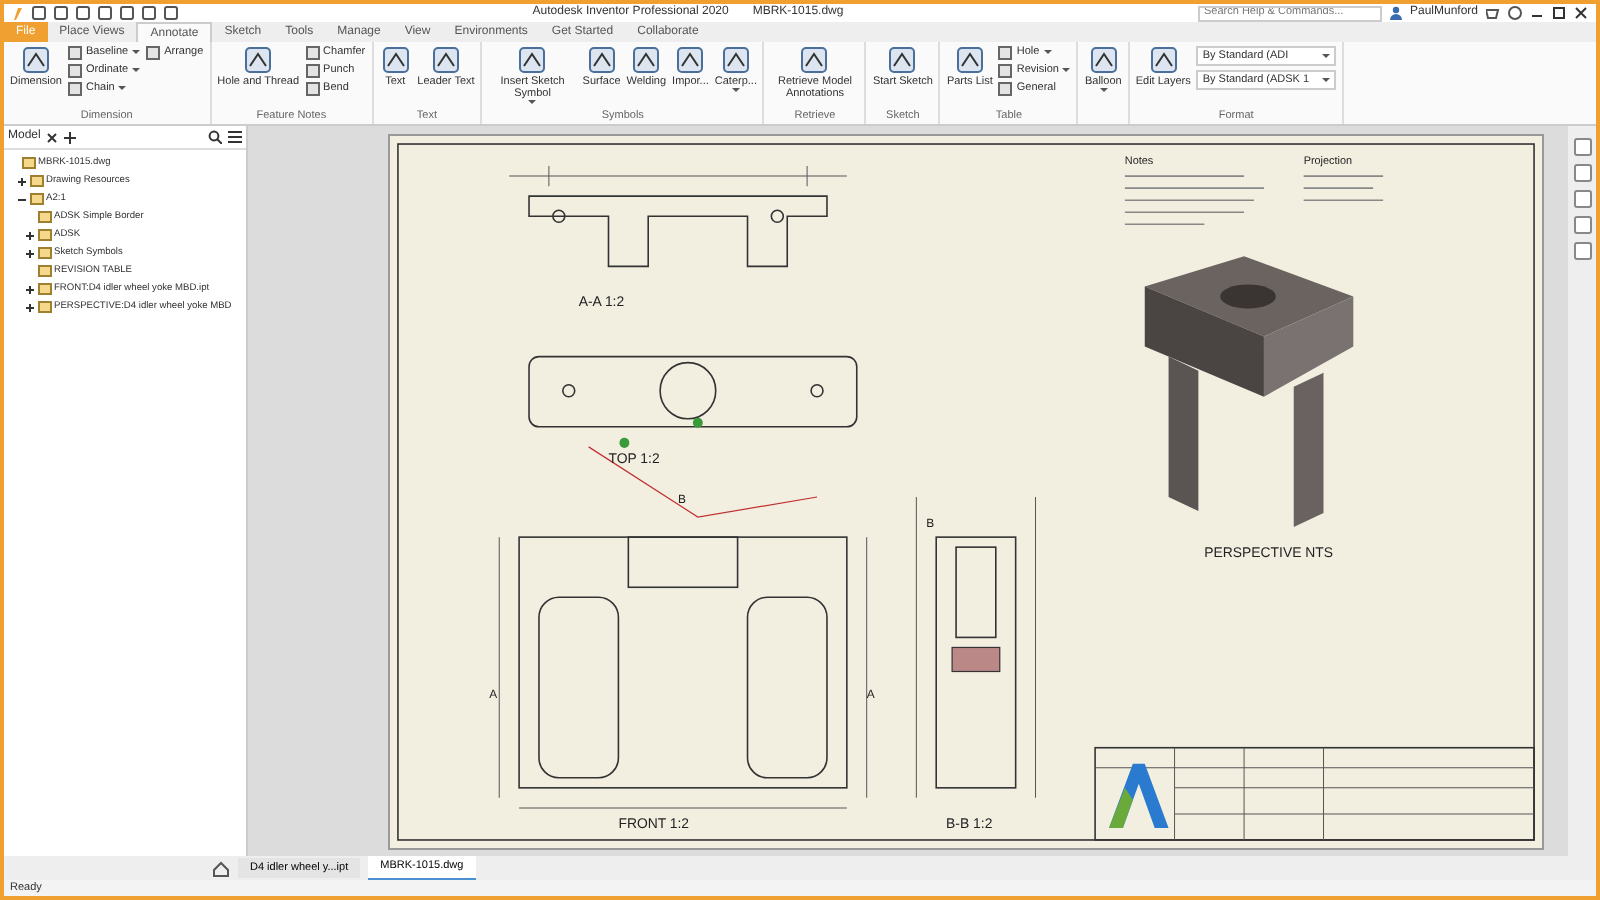 This screenshot has width=1600, height=900. I want to click on menu-icon, so click(235, 137).